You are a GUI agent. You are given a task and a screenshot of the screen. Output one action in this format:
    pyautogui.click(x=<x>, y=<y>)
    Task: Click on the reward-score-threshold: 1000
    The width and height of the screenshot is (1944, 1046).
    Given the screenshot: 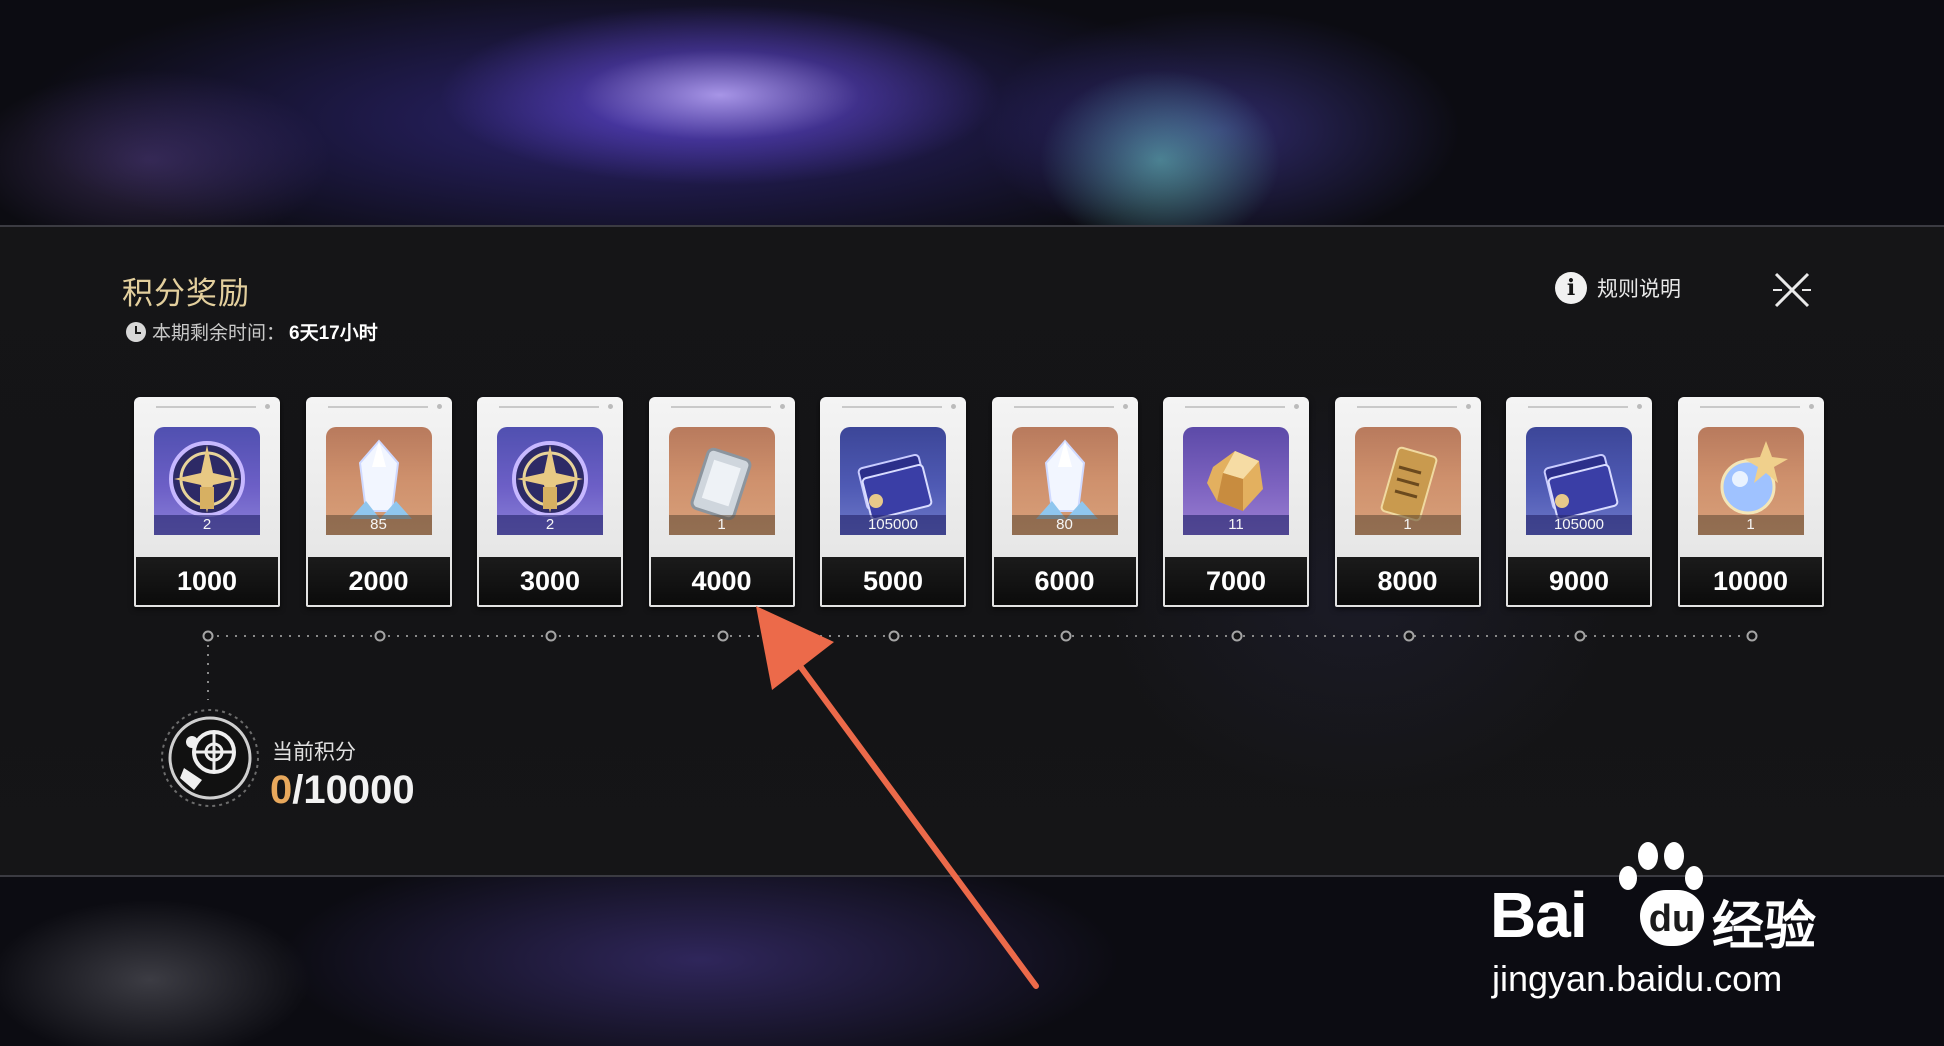 What is the action you would take?
    pyautogui.click(x=207, y=581)
    